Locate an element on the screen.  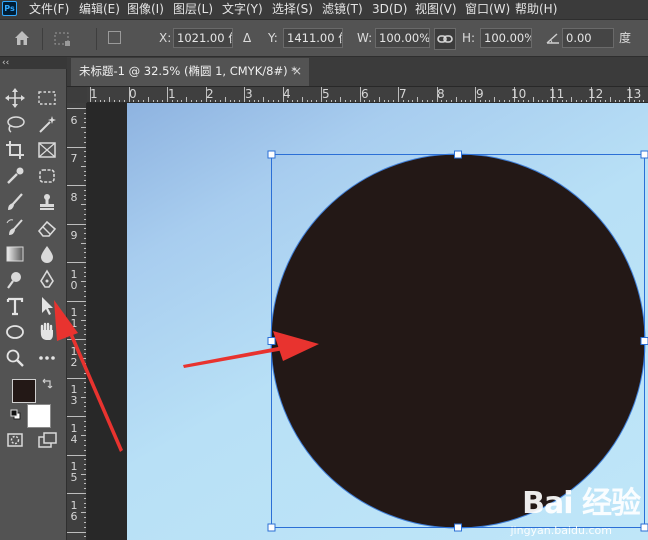
ruler-origin is located at coordinates (77, 95).